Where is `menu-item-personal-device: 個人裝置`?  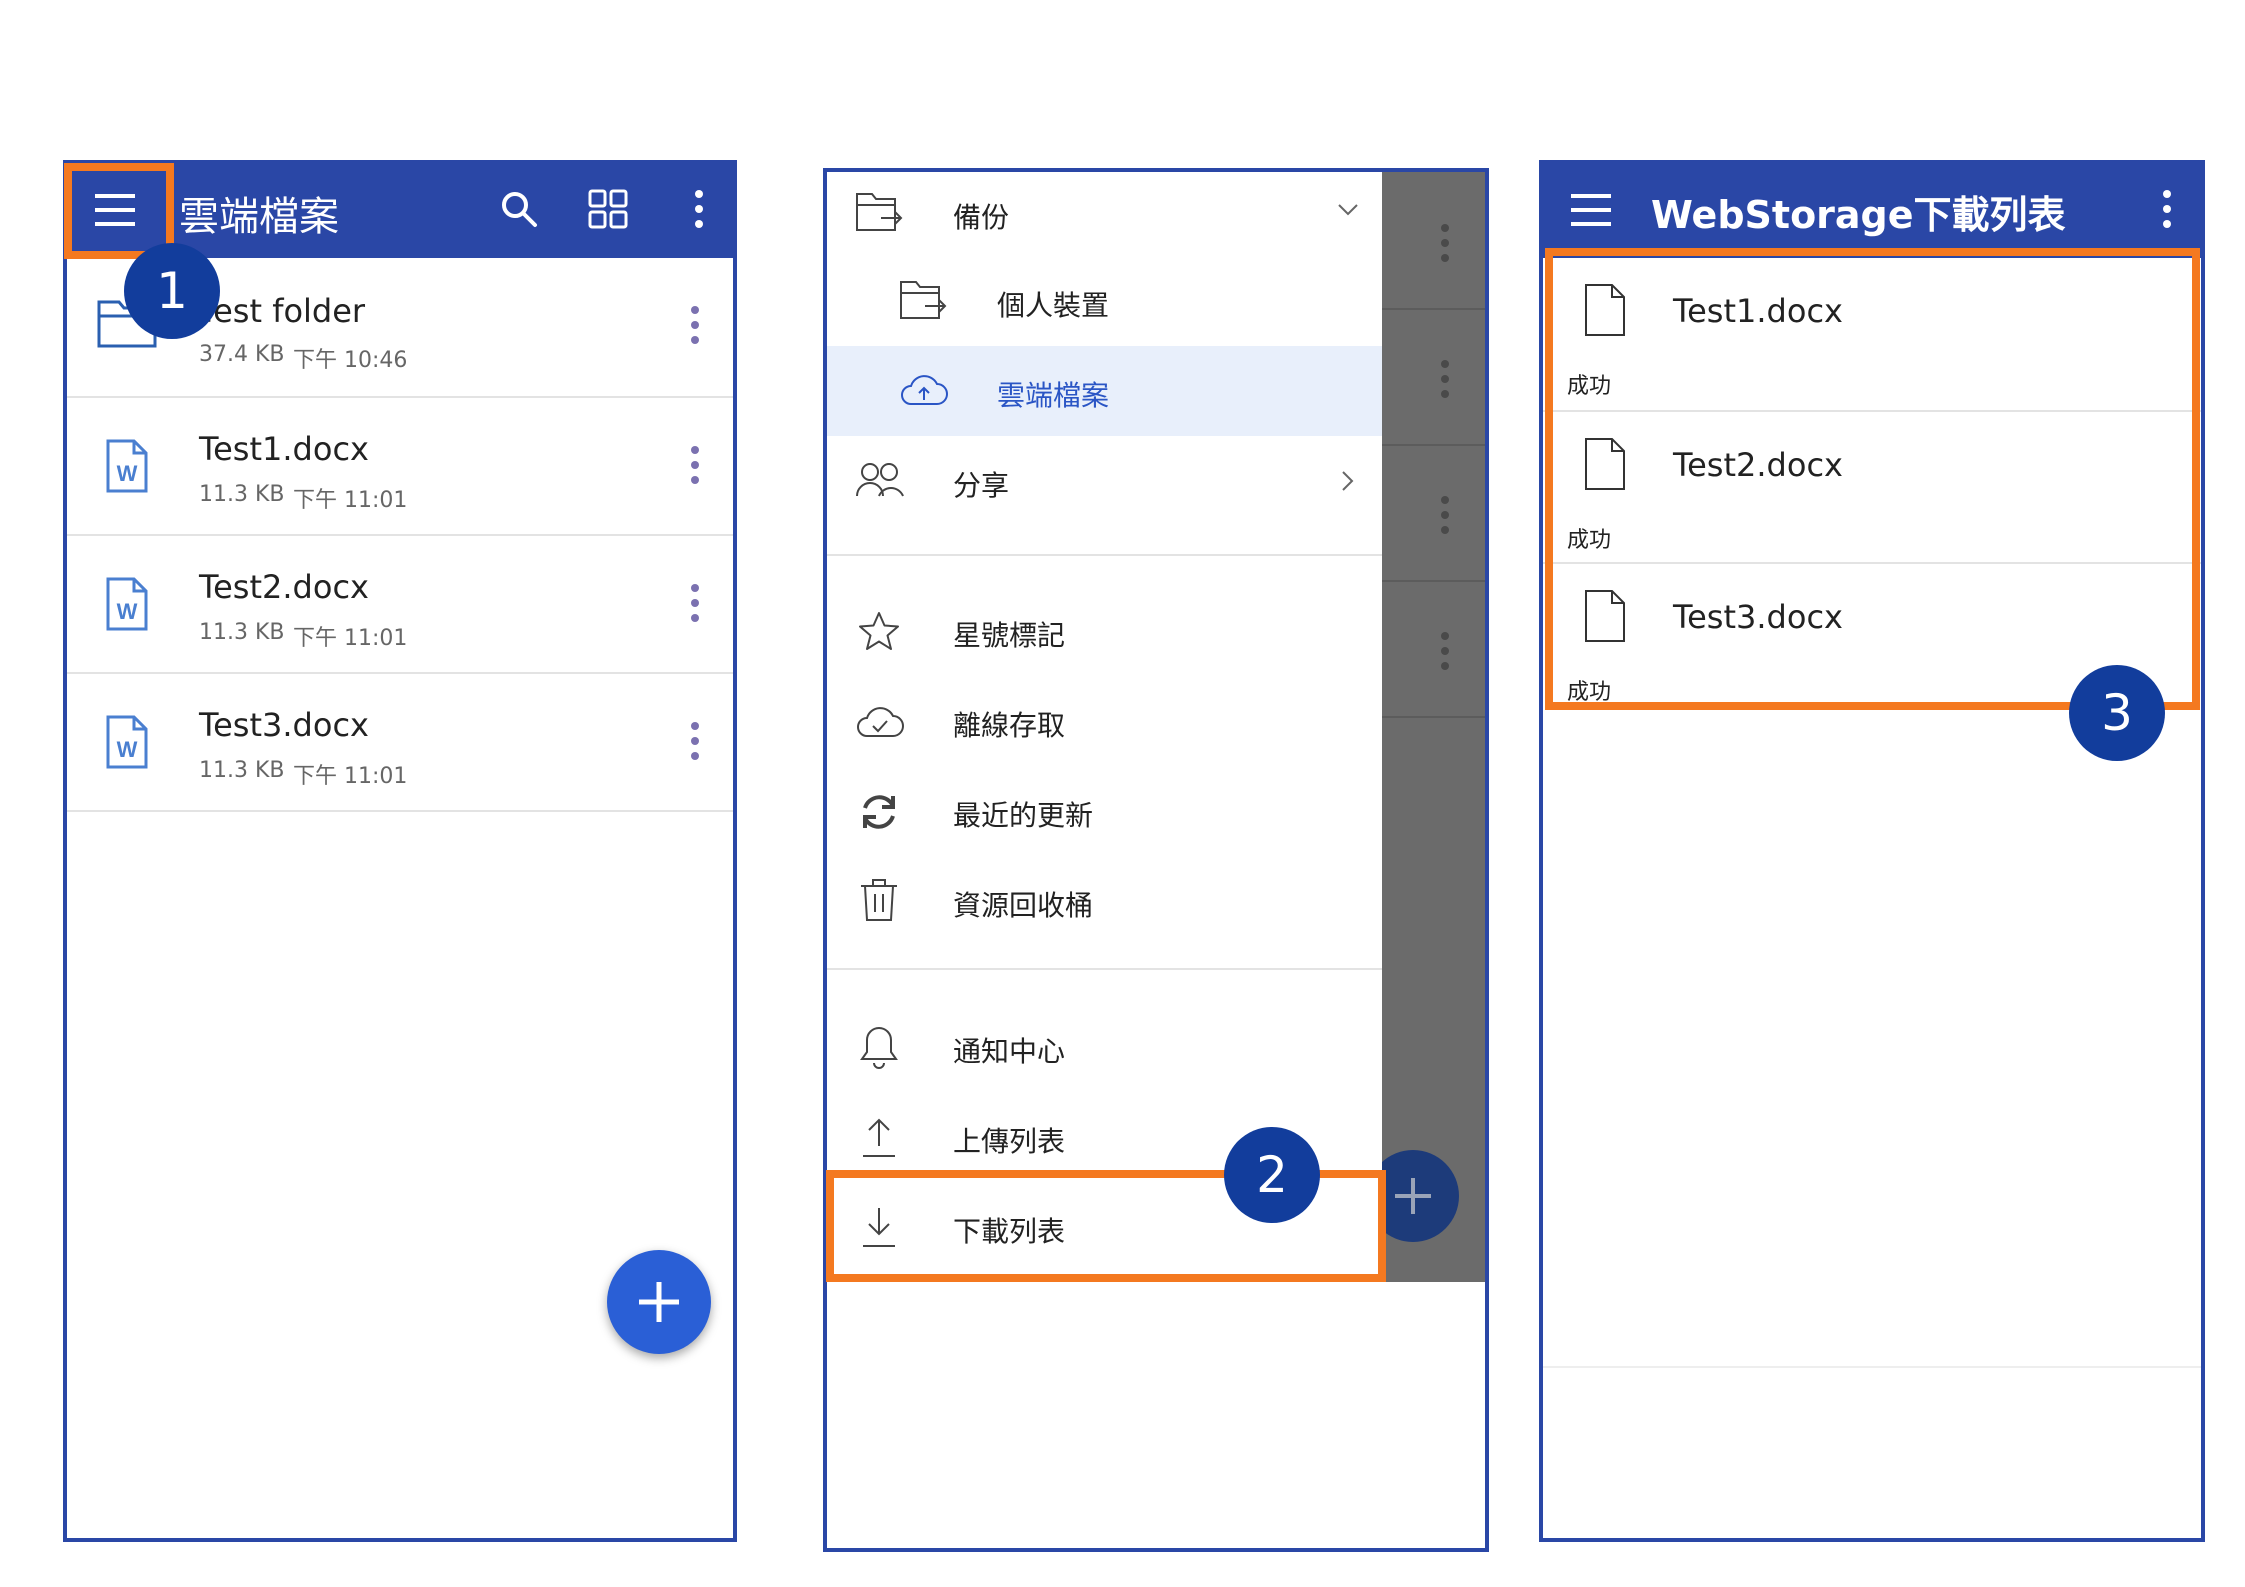 menu-item-personal-device: 個人裝置 is located at coordinates (1104, 301).